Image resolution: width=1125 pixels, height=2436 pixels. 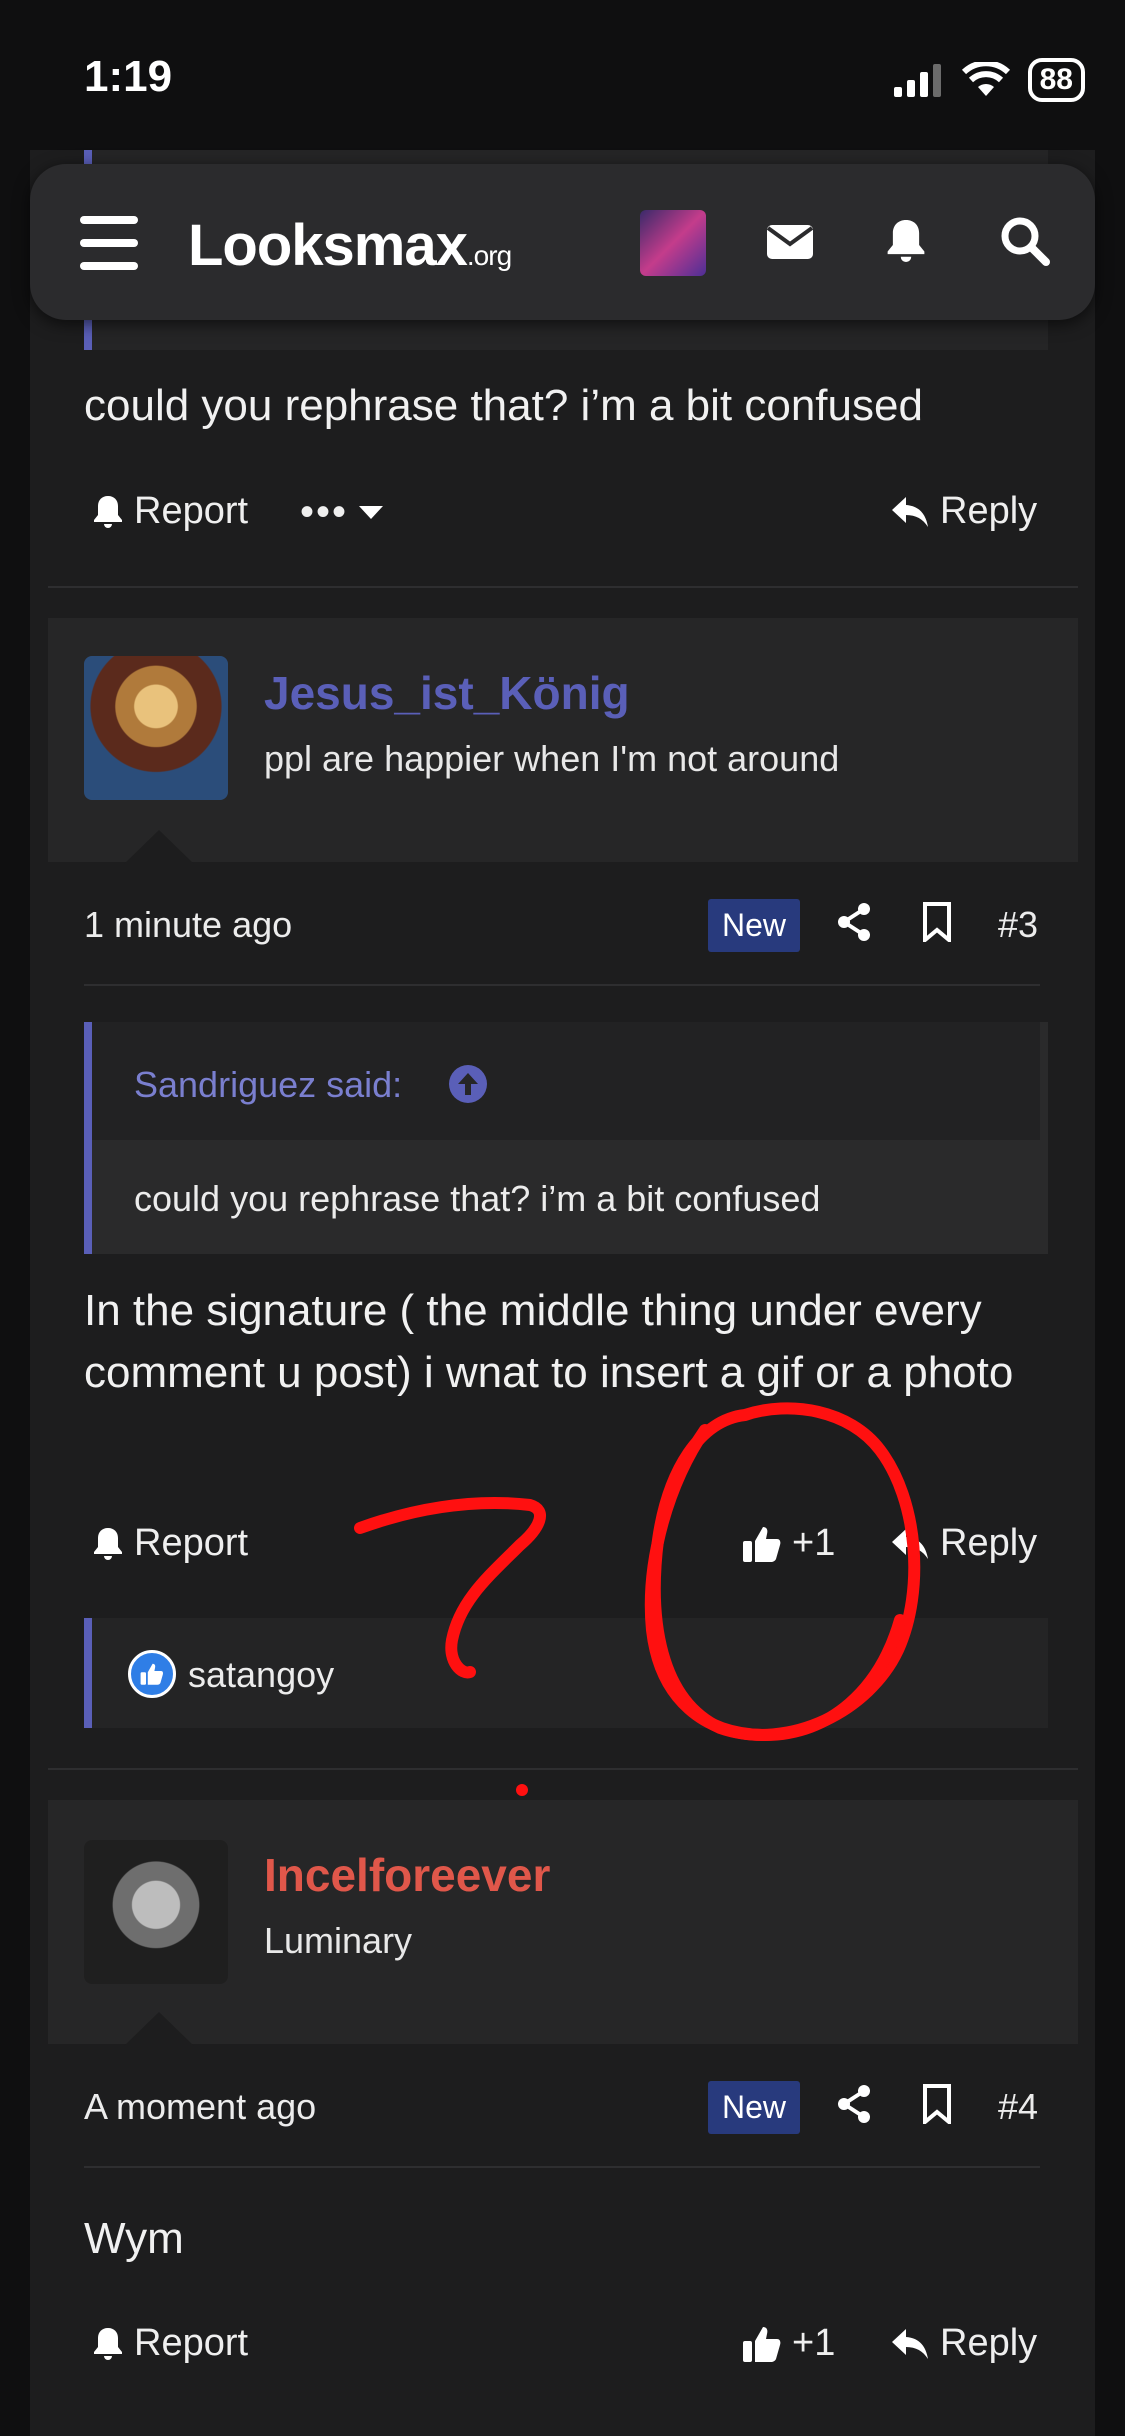 I want to click on post-3-avatar, so click(x=156, y=728).